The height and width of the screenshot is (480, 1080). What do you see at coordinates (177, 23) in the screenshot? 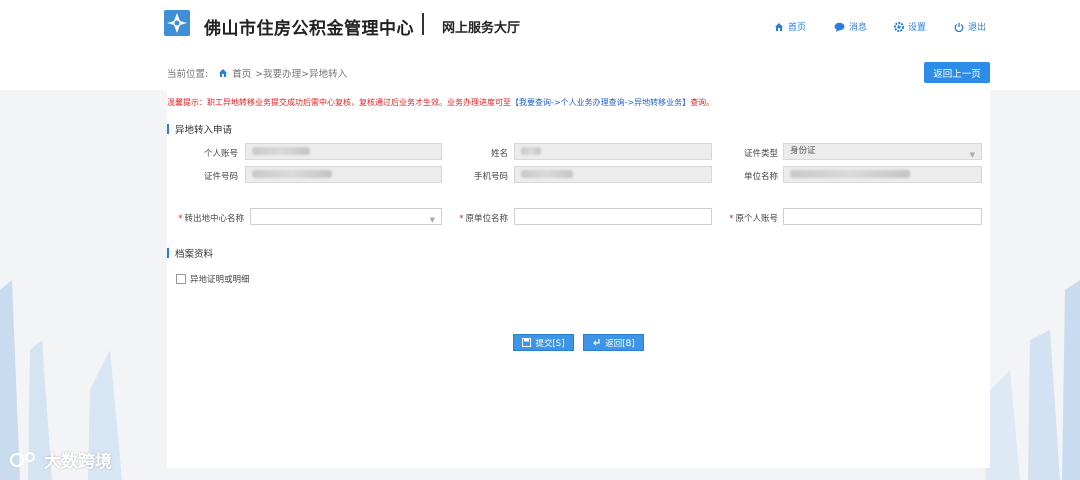
I see `logo-icon` at bounding box center [177, 23].